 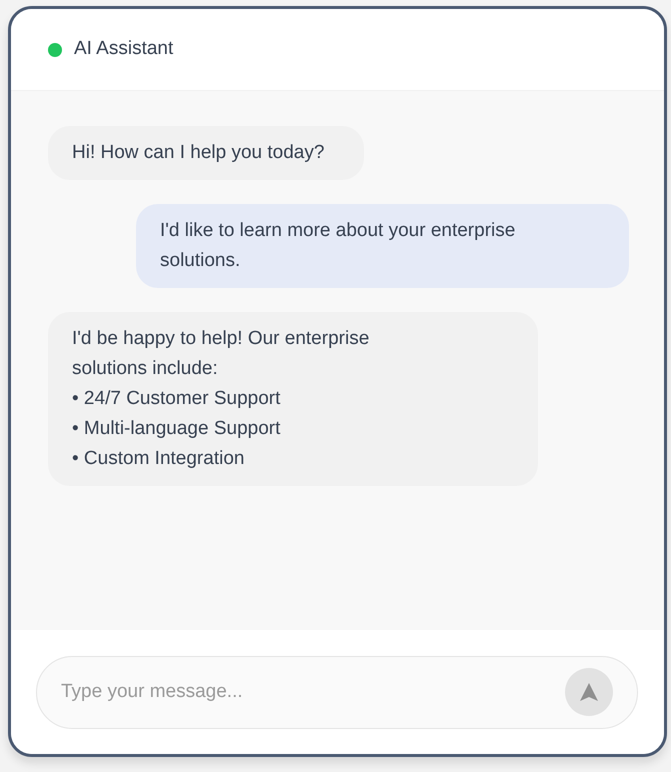 I want to click on assistant-message: Hi! How can I help you today?, so click(x=206, y=153).